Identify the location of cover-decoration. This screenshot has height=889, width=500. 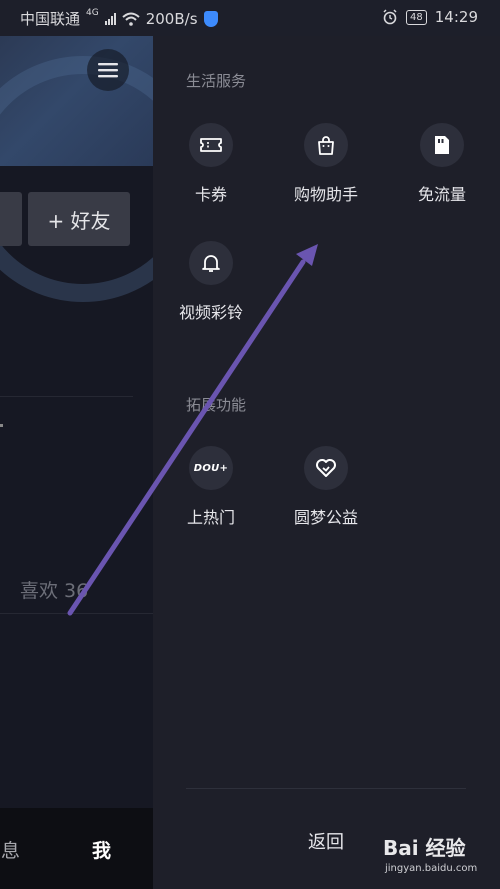
(76, 179).